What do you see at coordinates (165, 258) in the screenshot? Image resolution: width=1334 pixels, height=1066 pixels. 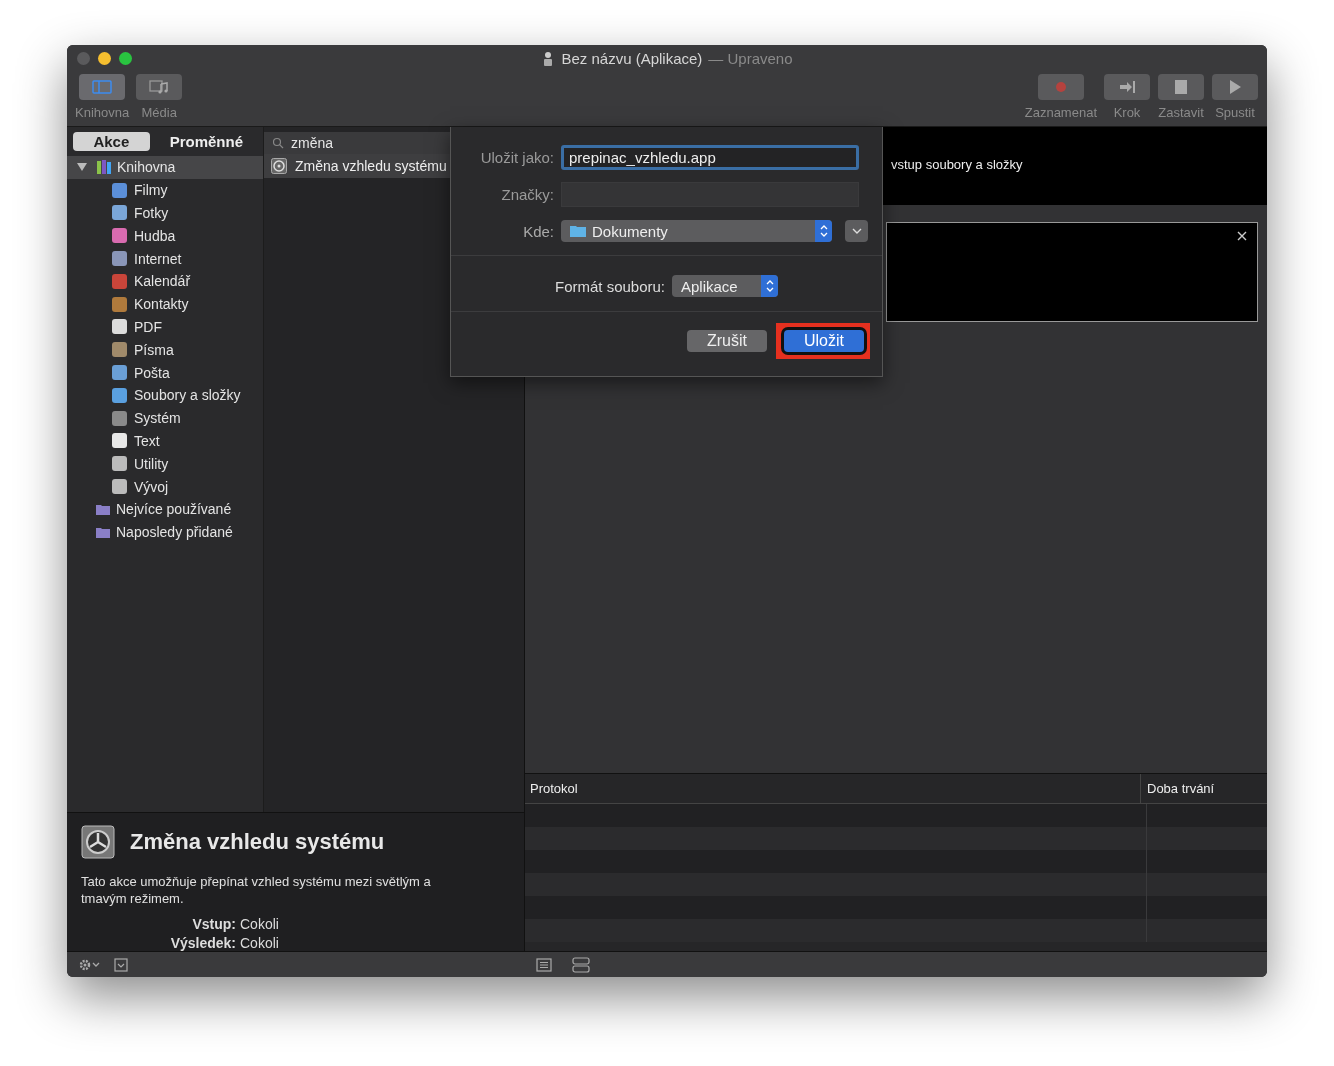 I see `sidebar-item: Internet` at bounding box center [165, 258].